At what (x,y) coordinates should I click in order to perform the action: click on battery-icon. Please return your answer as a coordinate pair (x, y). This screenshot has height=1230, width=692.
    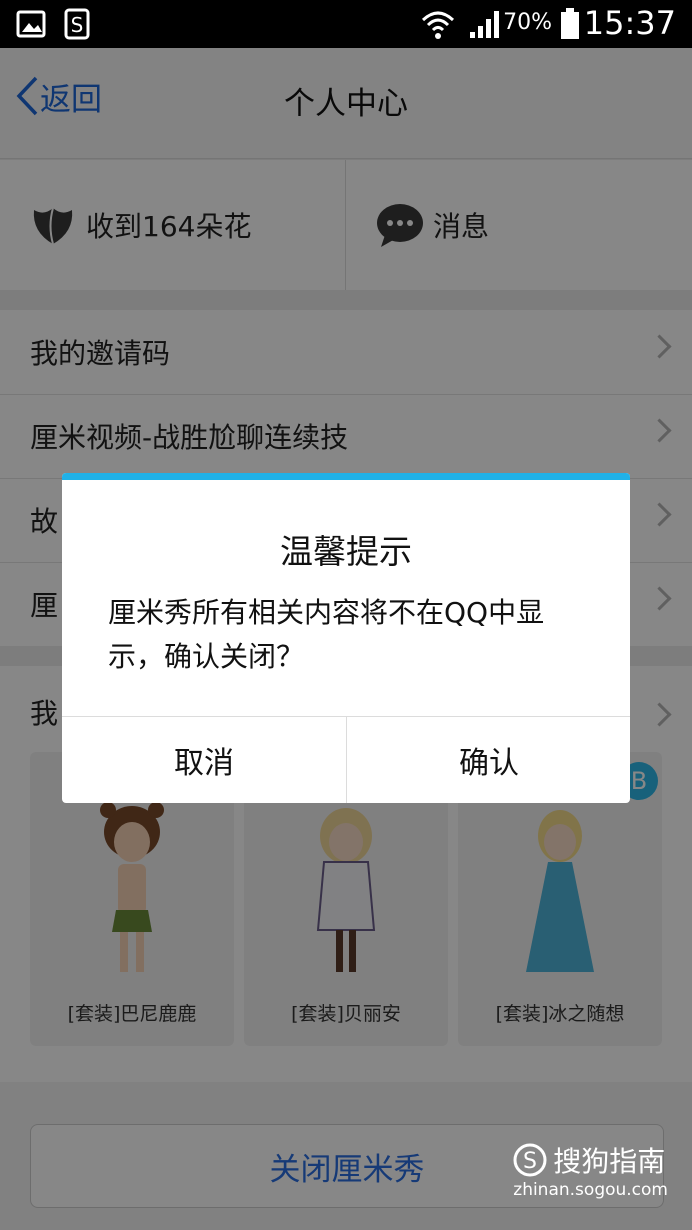
    Looking at the image, I should click on (570, 23).